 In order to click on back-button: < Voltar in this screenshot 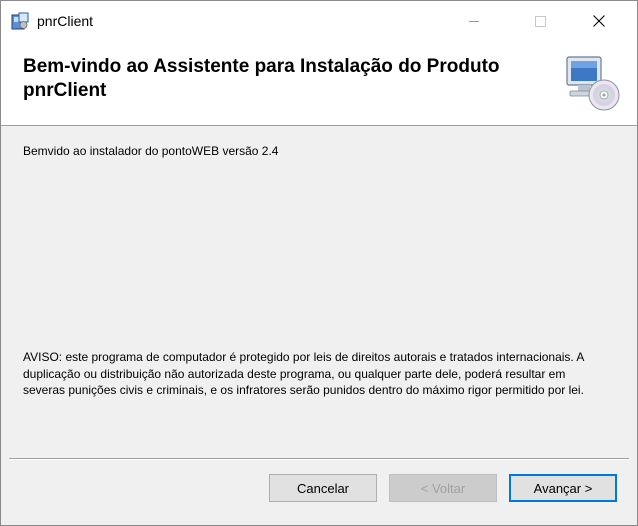, I will do `click(443, 488)`.